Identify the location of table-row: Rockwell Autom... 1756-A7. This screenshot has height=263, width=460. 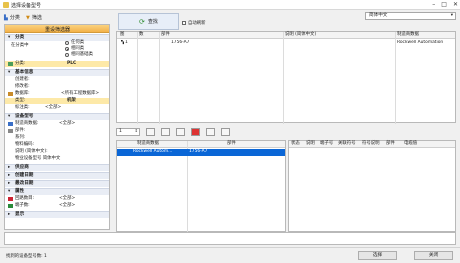
(201, 152).